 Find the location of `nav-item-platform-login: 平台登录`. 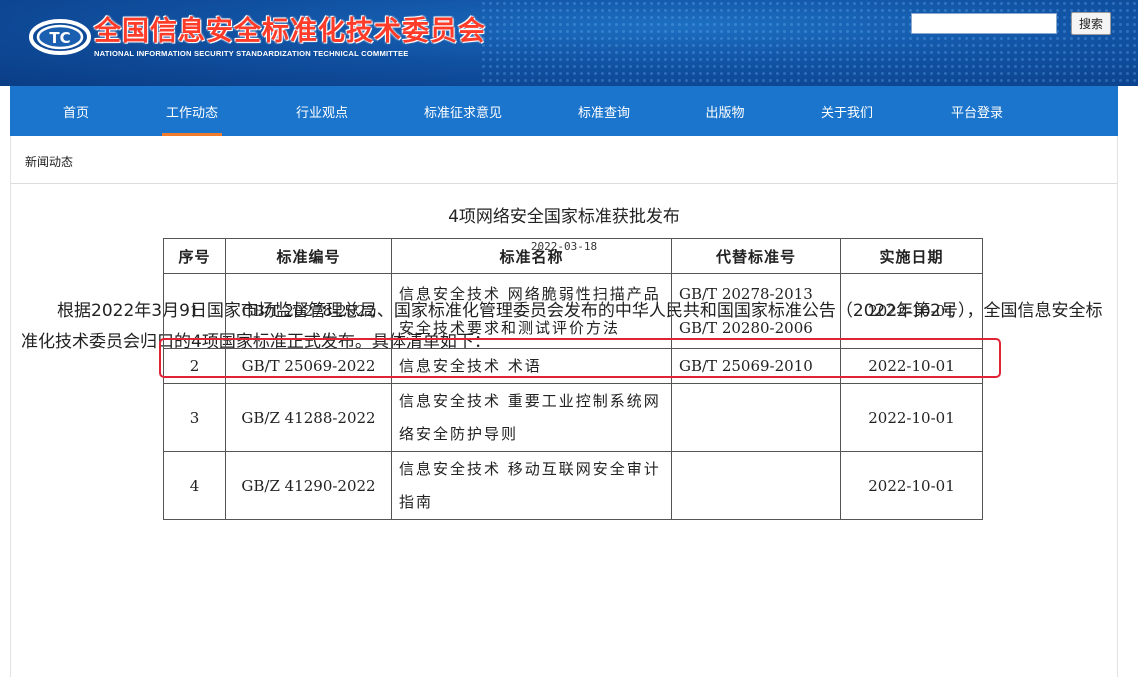

nav-item-platform-login: 平台登录 is located at coordinates (977, 111).